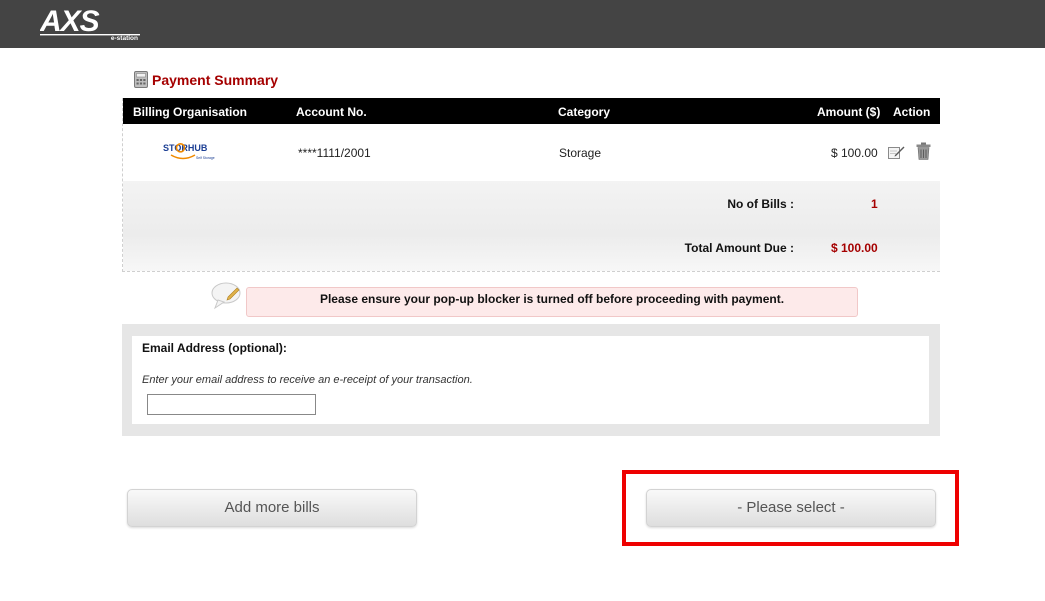 The width and height of the screenshot is (1045, 601). What do you see at coordinates (896, 151) in the screenshot?
I see `edit-icon` at bounding box center [896, 151].